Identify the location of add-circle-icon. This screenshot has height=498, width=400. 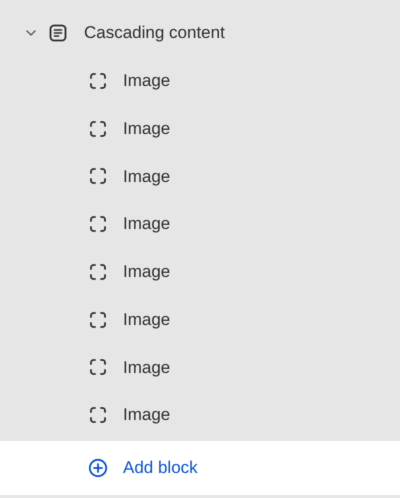
(98, 468).